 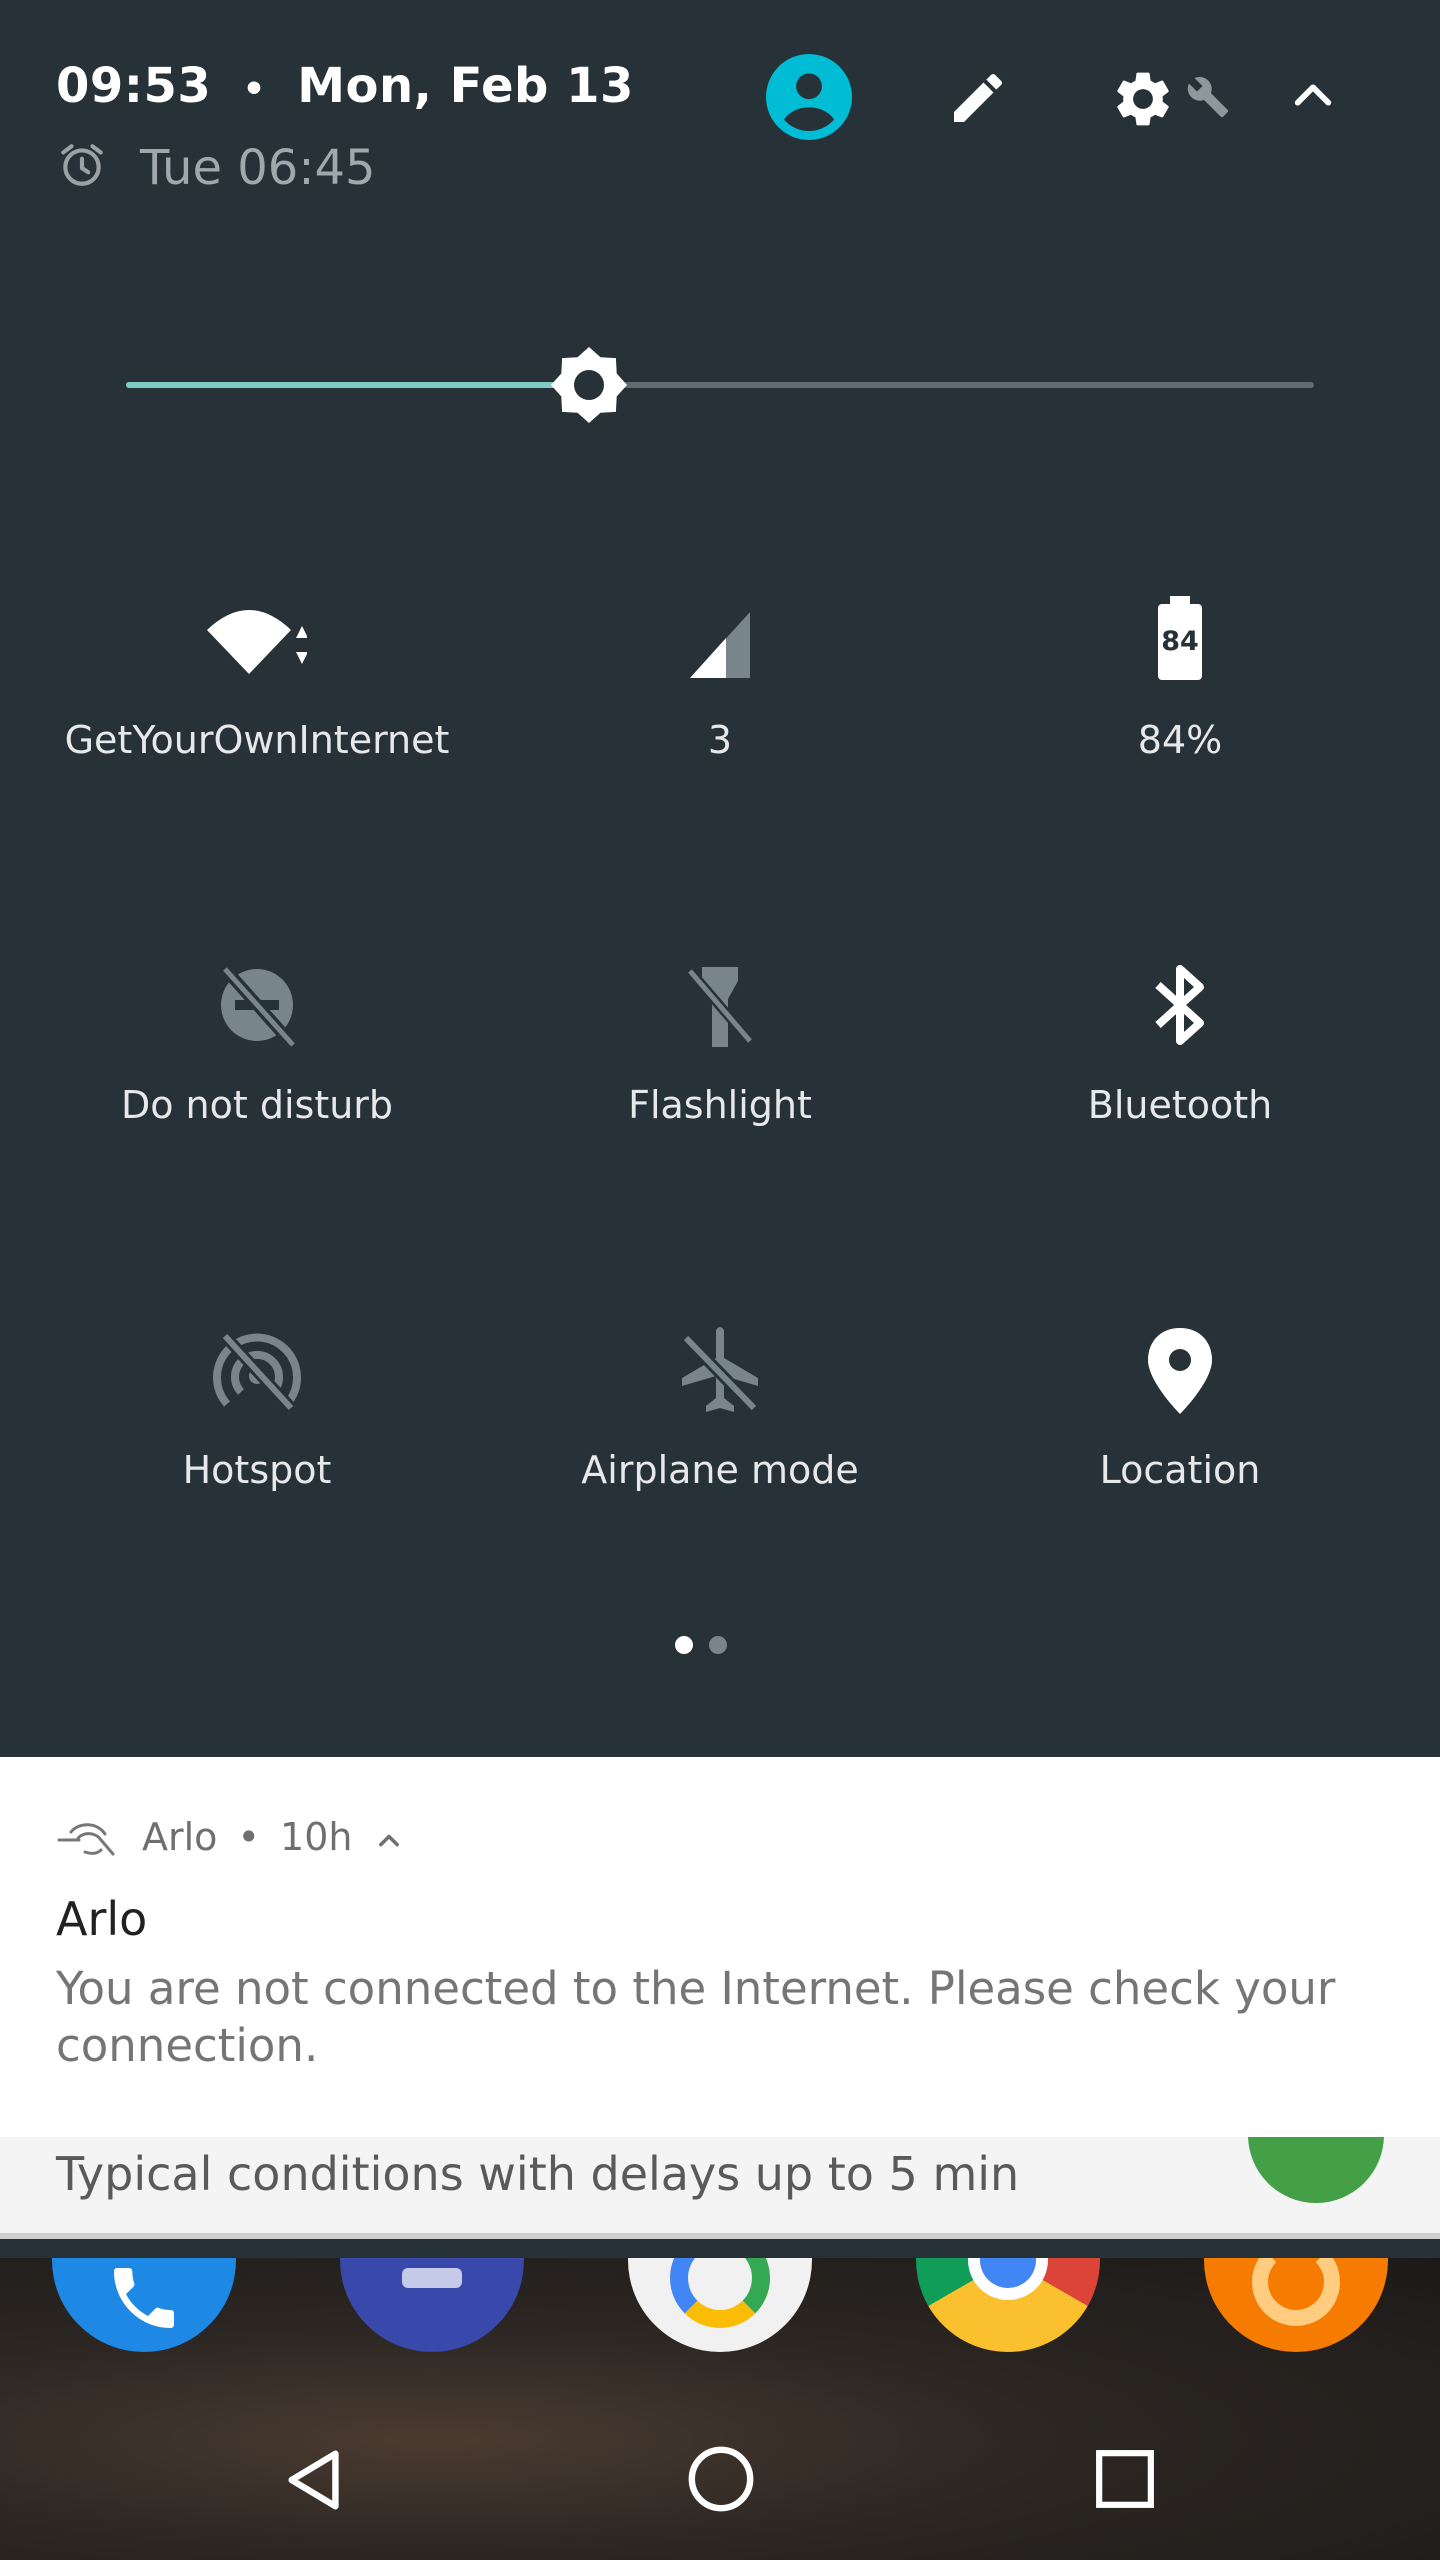 I want to click on date-time: 09:53 • Mon, Feb 13, so click(x=345, y=86).